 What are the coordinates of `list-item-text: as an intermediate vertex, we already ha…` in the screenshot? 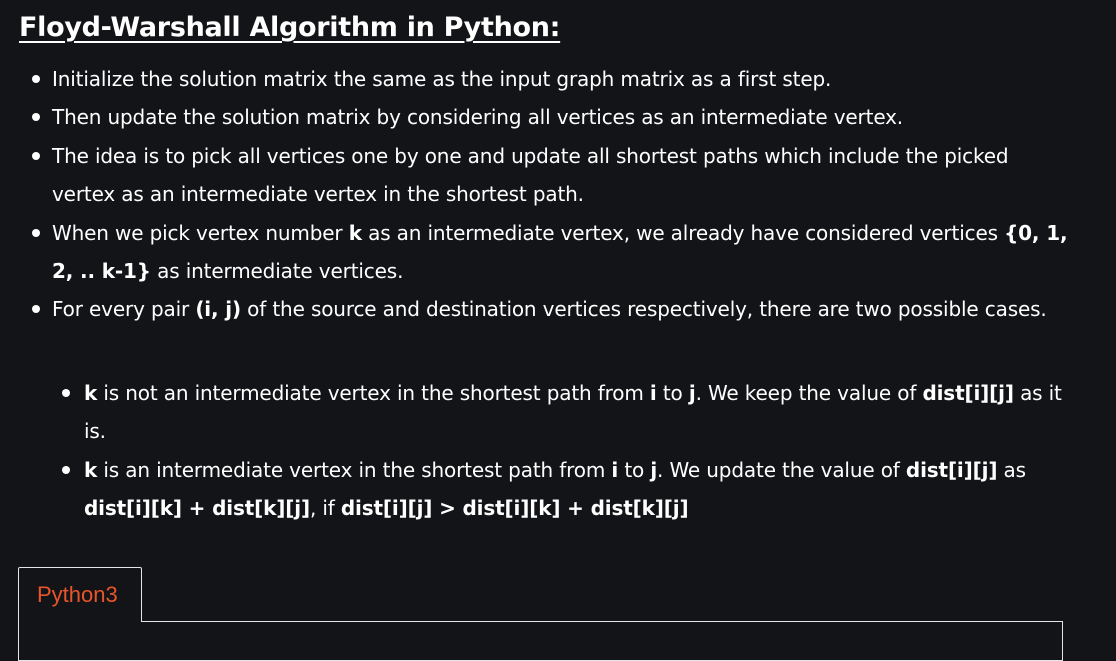 It's located at (683, 232).